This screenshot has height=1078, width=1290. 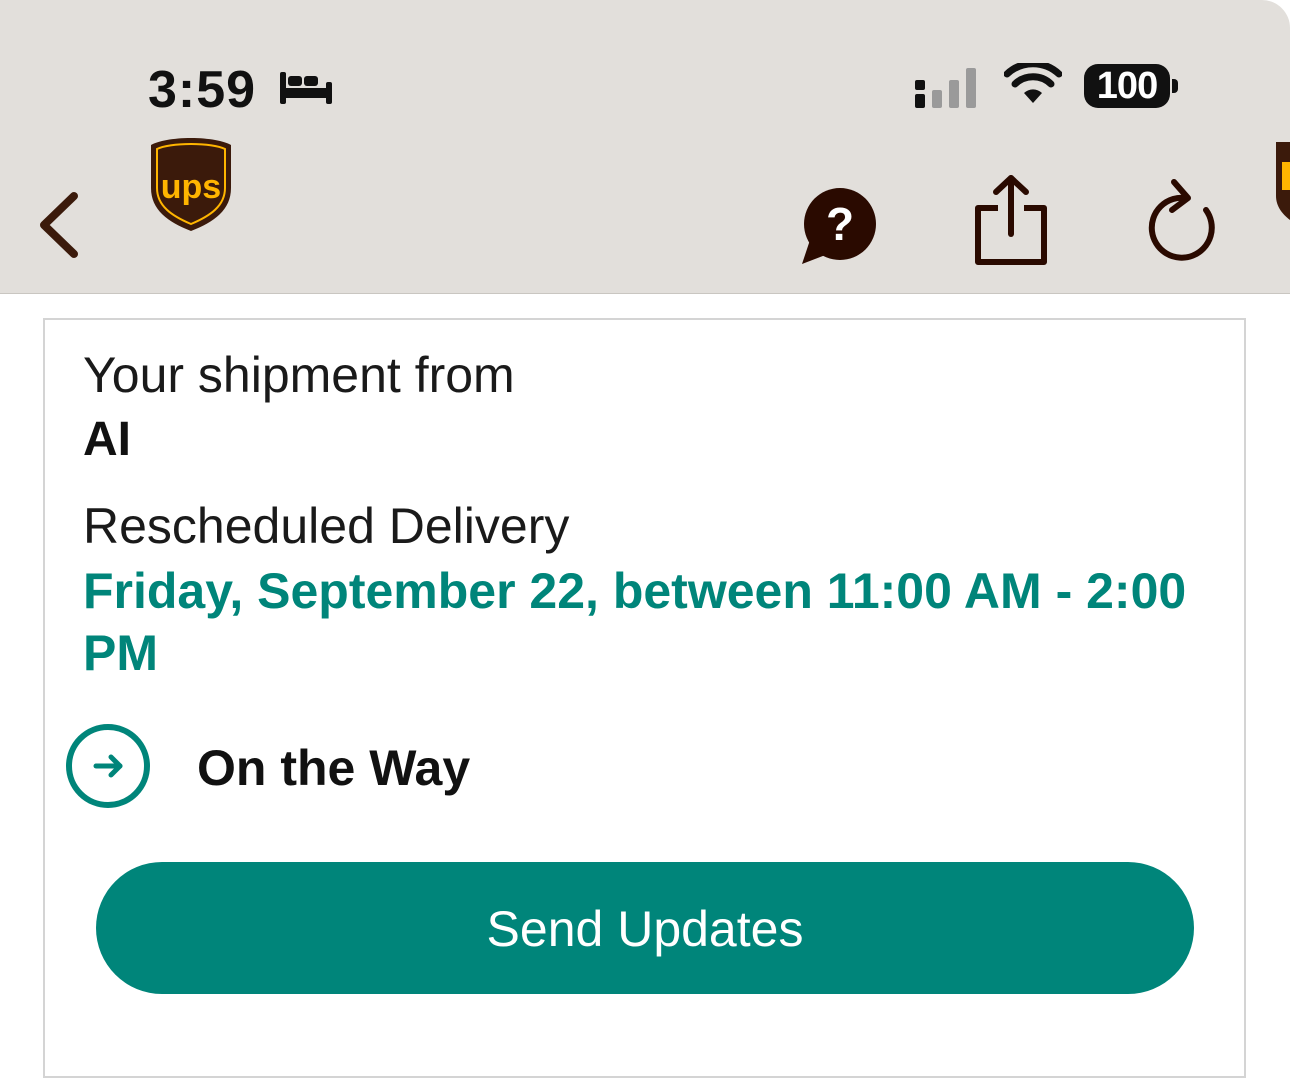 I want to click on battery-cap, so click(x=1175, y=86).